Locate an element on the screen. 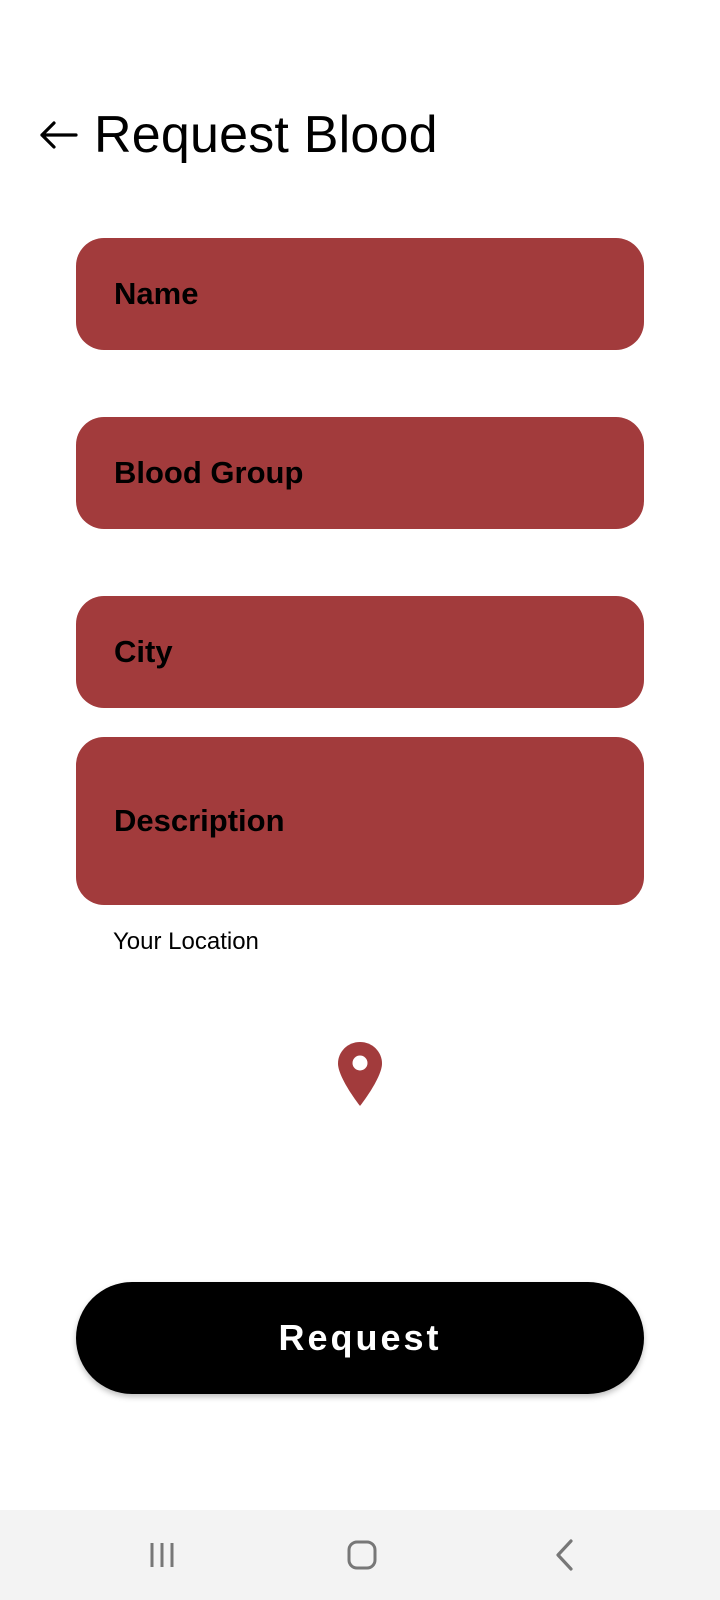 This screenshot has height=1600, width=720. description-field: Description is located at coordinates (360, 821).